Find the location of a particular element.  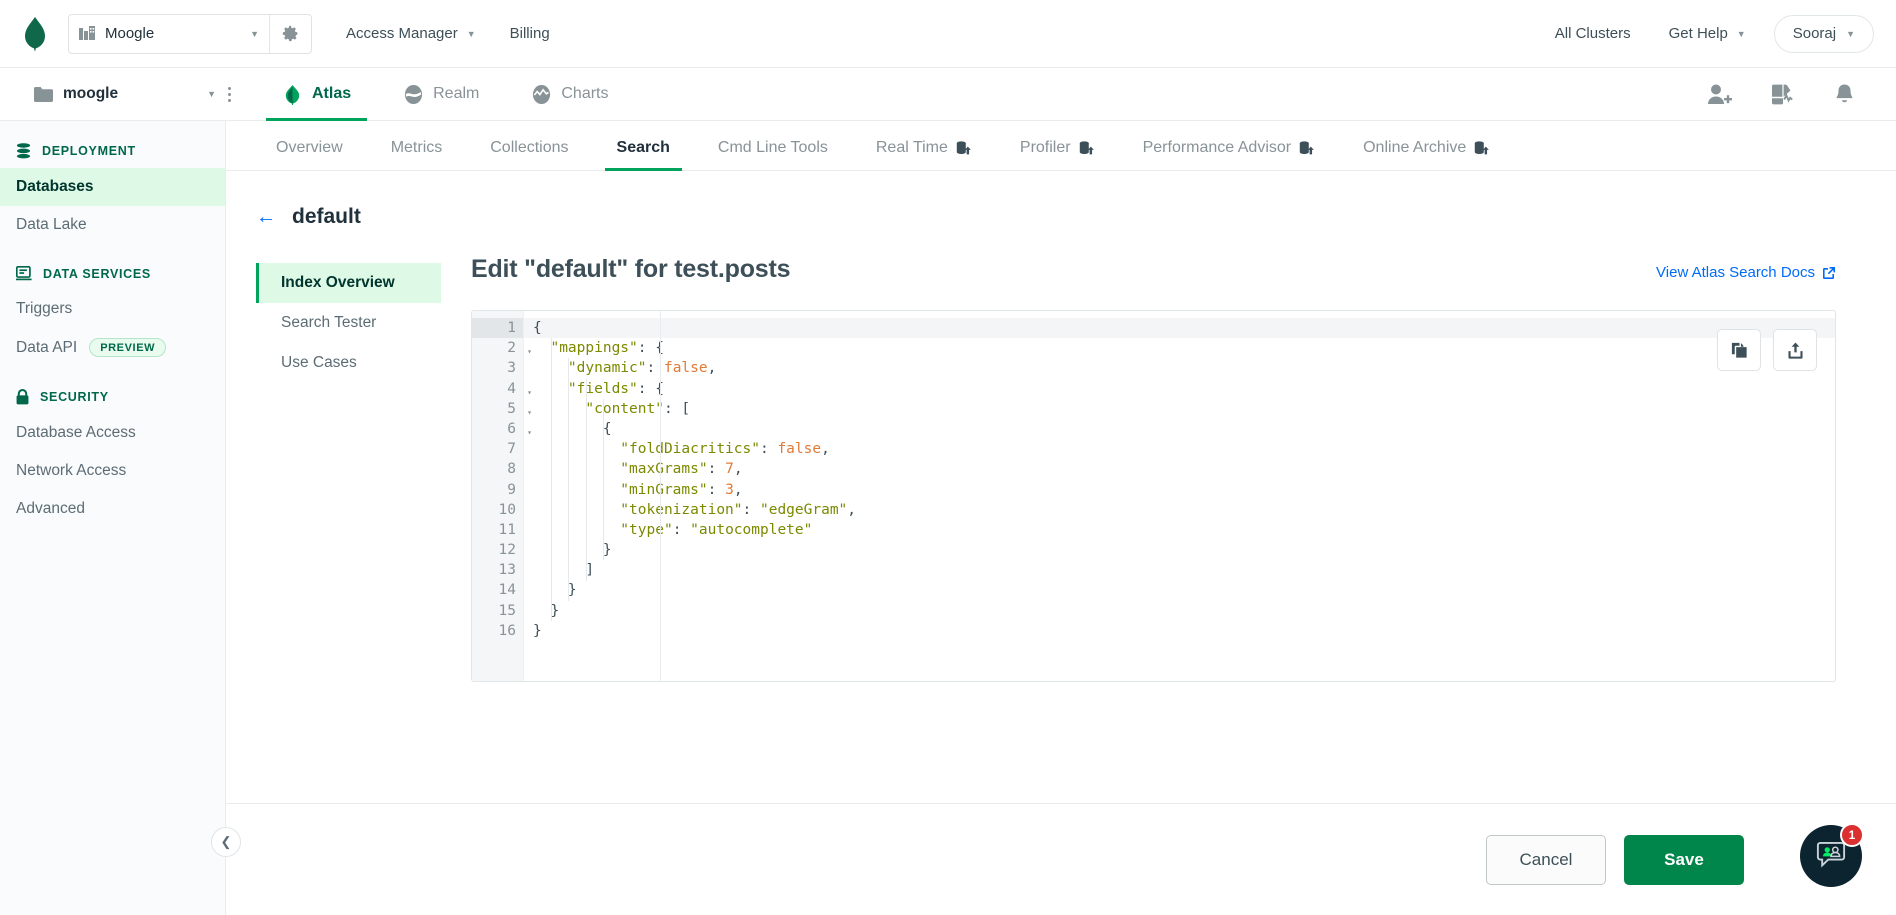

gear-icon is located at coordinates (290, 33).